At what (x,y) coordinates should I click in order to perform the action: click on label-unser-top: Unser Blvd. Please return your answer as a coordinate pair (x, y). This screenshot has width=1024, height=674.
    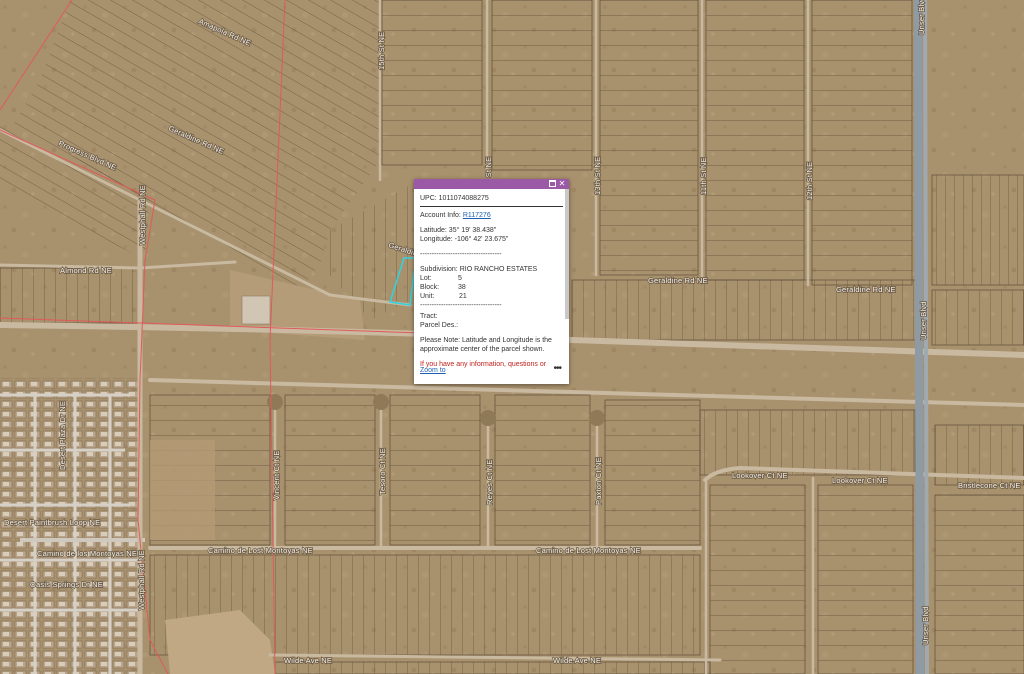
    Looking at the image, I should click on (921, 17).